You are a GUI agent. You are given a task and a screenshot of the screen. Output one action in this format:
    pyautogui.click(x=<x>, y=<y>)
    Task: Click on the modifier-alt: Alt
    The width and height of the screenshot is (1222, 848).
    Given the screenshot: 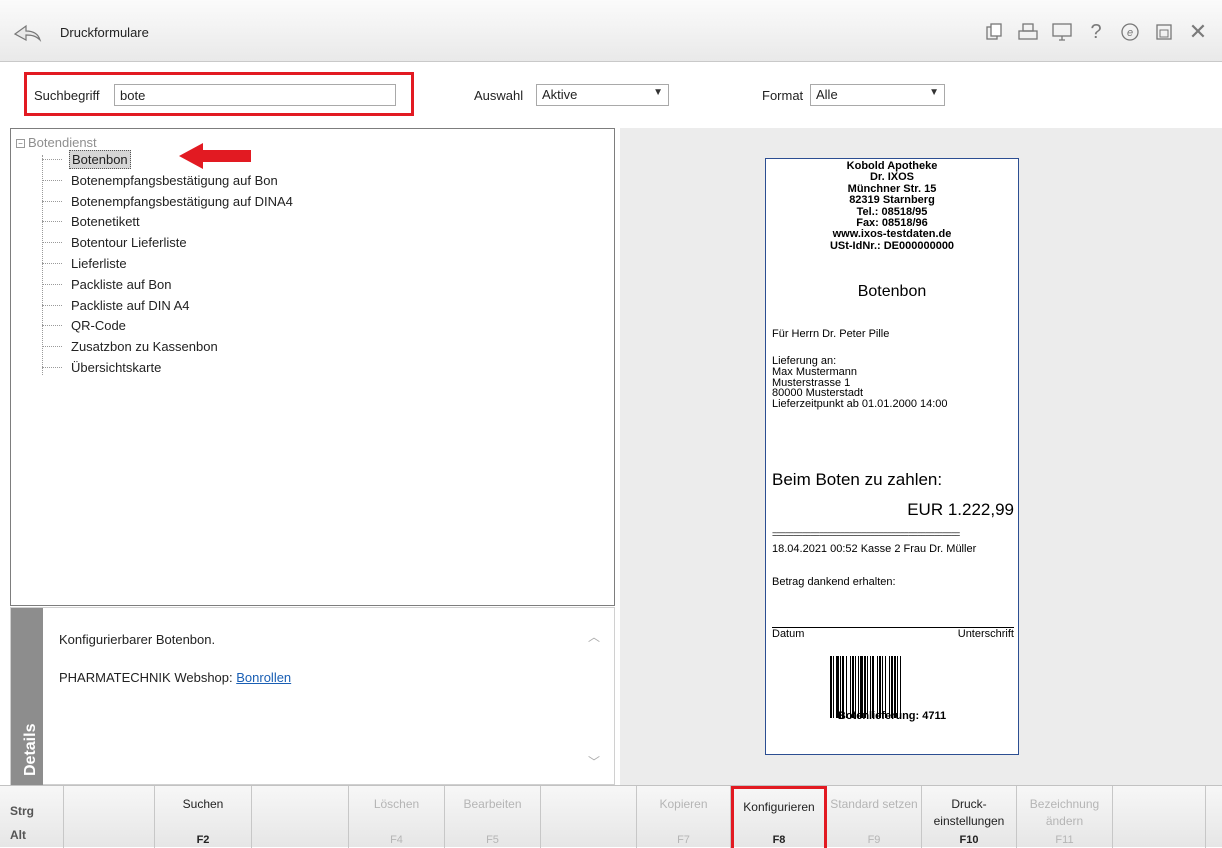 What is the action you would take?
    pyautogui.click(x=18, y=835)
    